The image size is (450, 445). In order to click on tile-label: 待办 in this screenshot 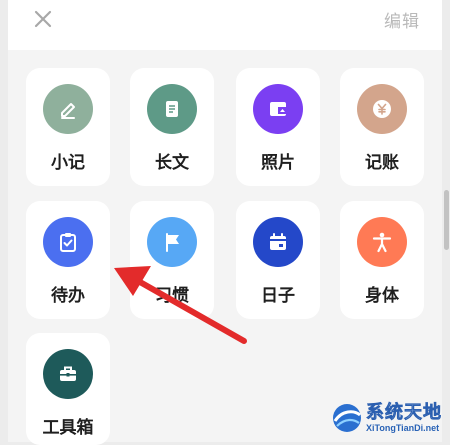, I will do `click(68, 296)`.